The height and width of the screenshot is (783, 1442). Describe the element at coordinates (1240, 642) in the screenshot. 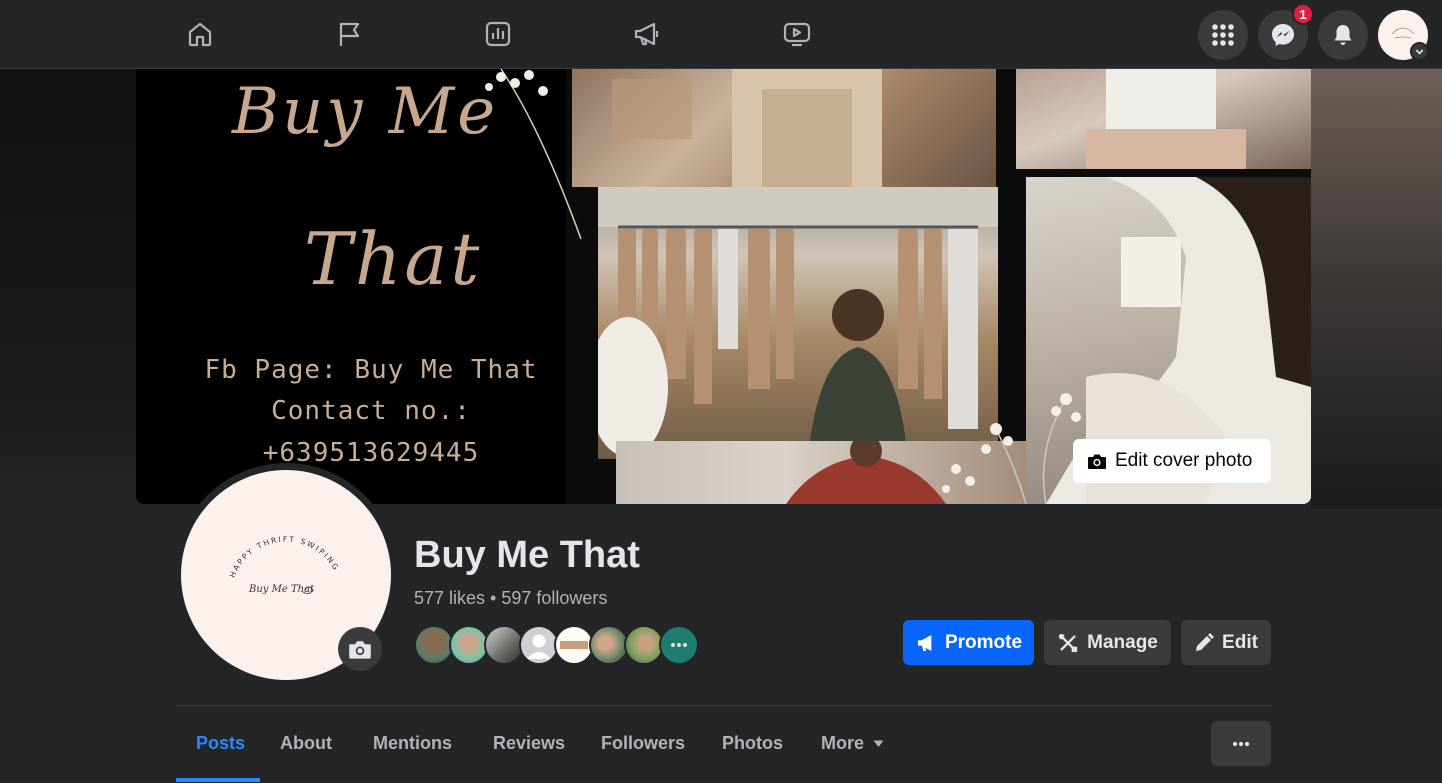

I see `edit-label: Edit` at that location.